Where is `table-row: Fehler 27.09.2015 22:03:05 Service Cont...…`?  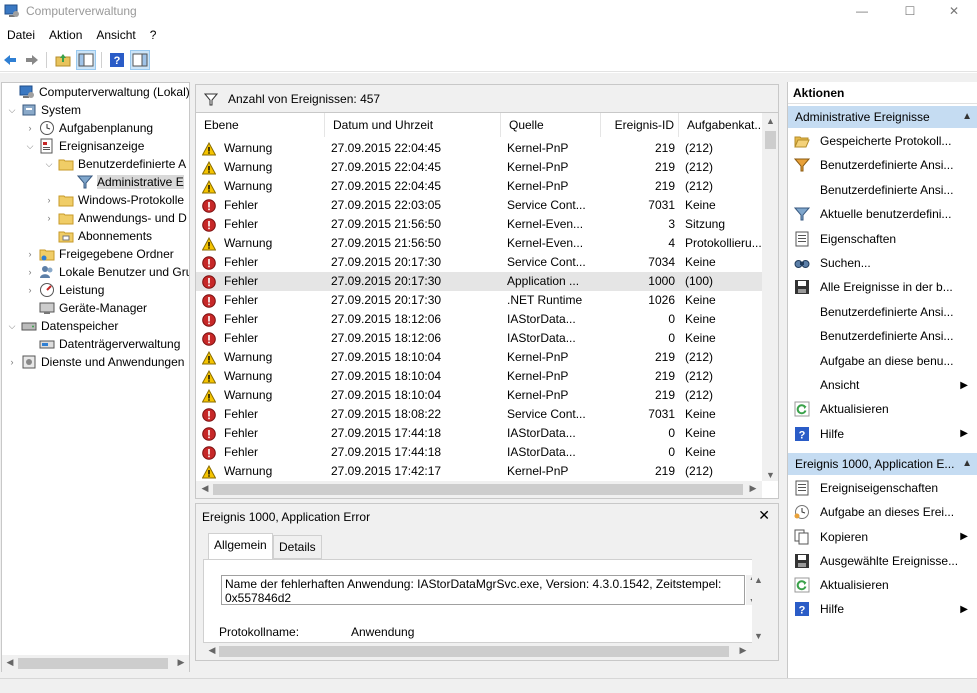
table-row: Fehler 27.09.2015 22:03:05 Service Cont...… is located at coordinates (479, 205).